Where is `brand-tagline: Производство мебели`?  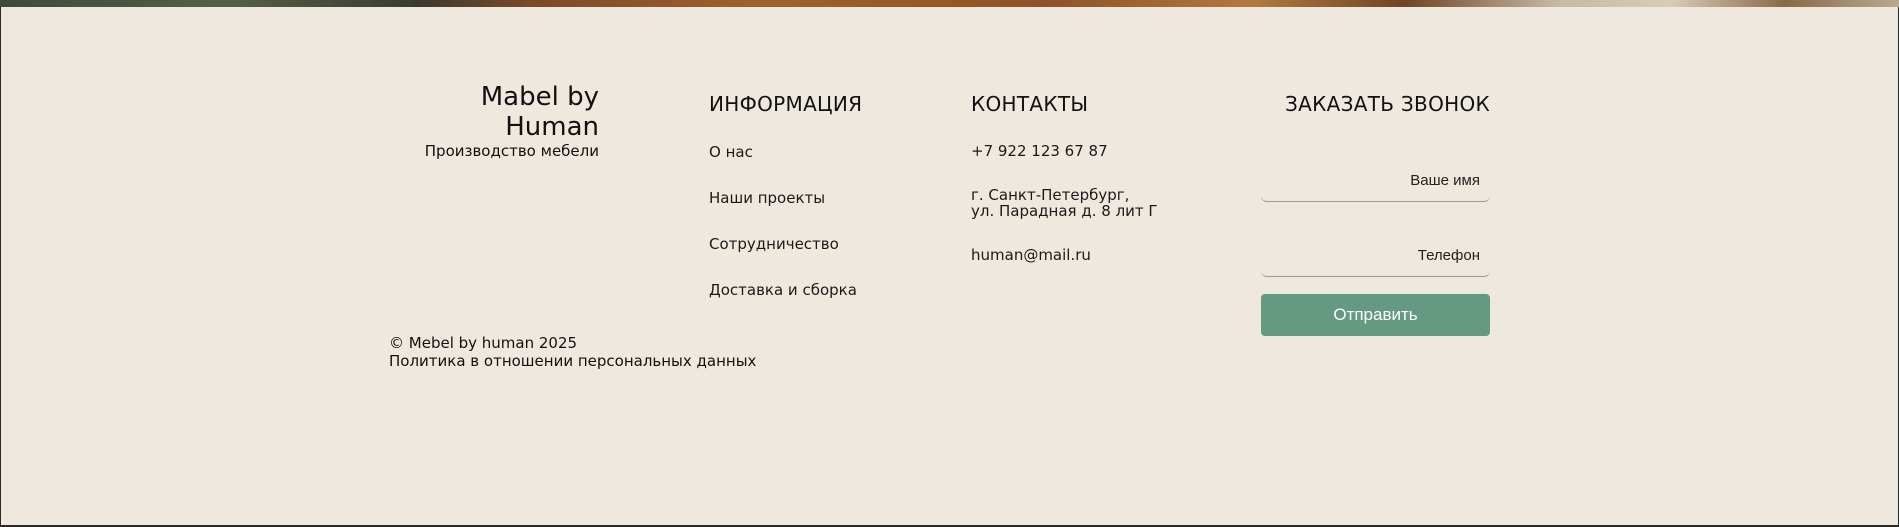
brand-tagline: Производство мебели is located at coordinates (511, 151).